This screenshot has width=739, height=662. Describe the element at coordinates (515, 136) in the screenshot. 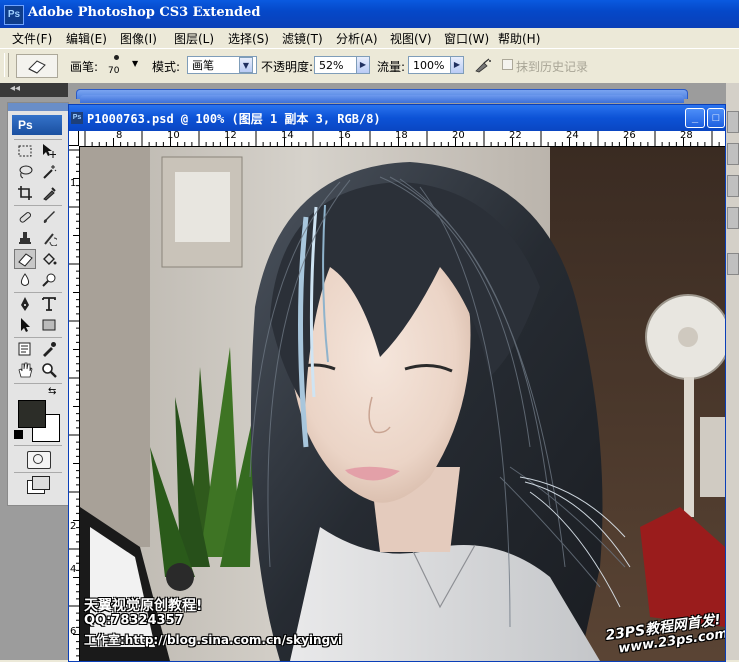

I see `ruler-label: 22` at that location.